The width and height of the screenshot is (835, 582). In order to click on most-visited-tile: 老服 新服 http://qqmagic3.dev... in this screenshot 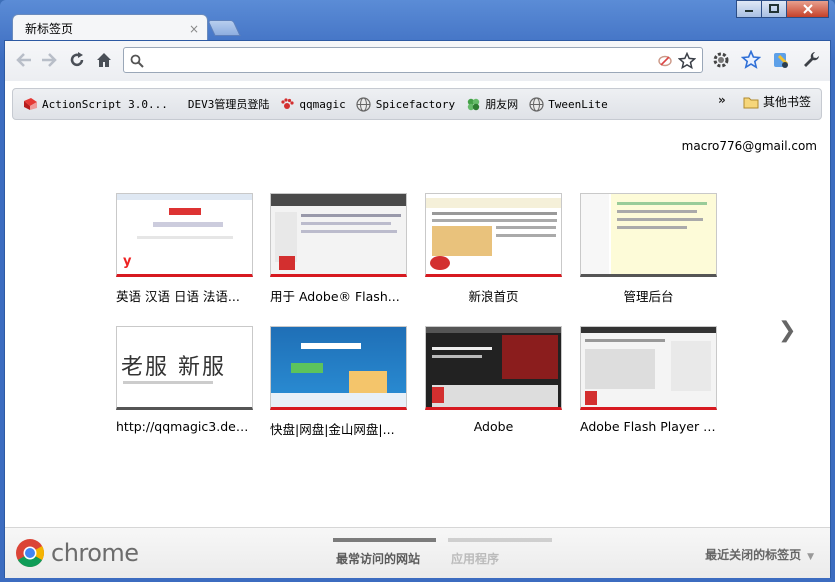, I will do `click(184, 380)`.